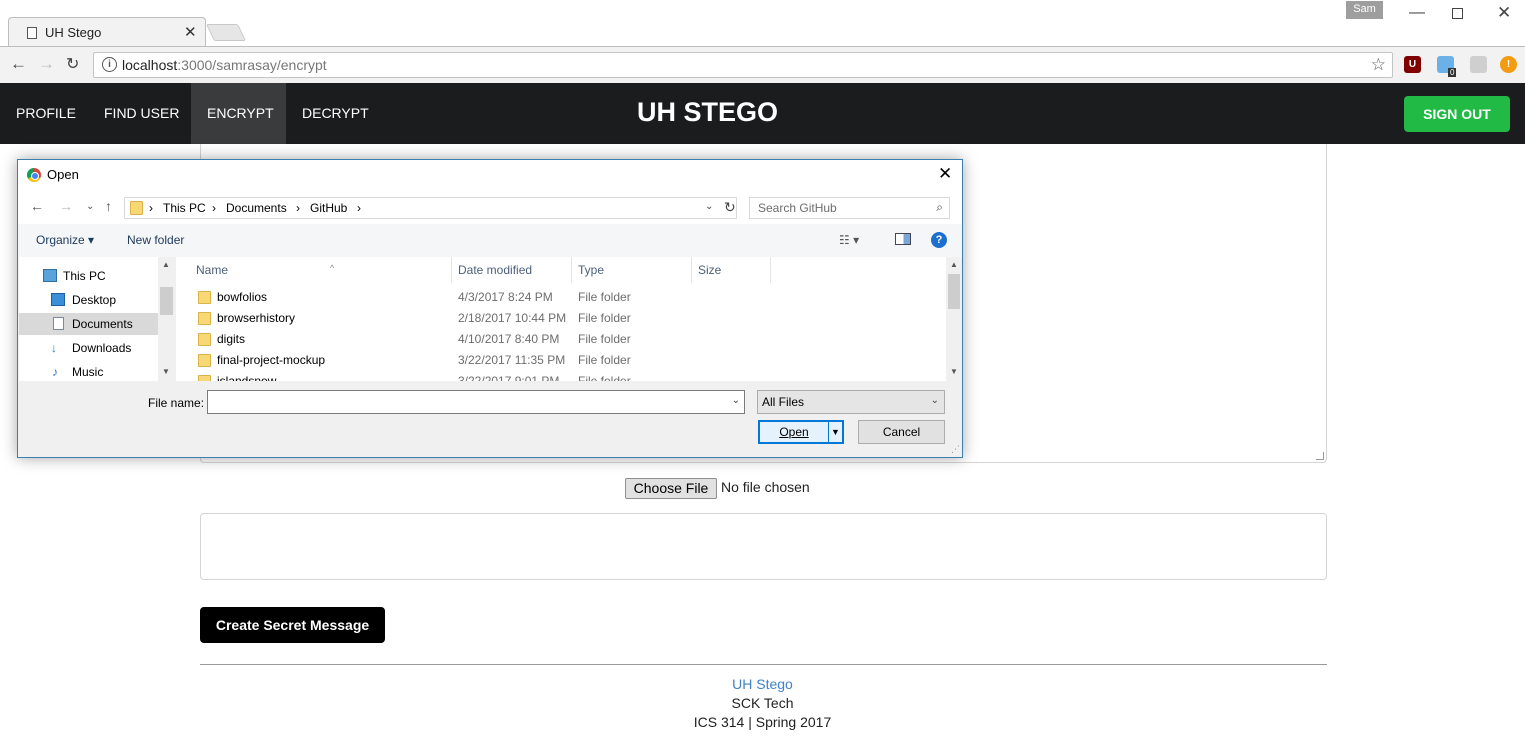  I want to click on footer-link: UH Stego, so click(762, 684).